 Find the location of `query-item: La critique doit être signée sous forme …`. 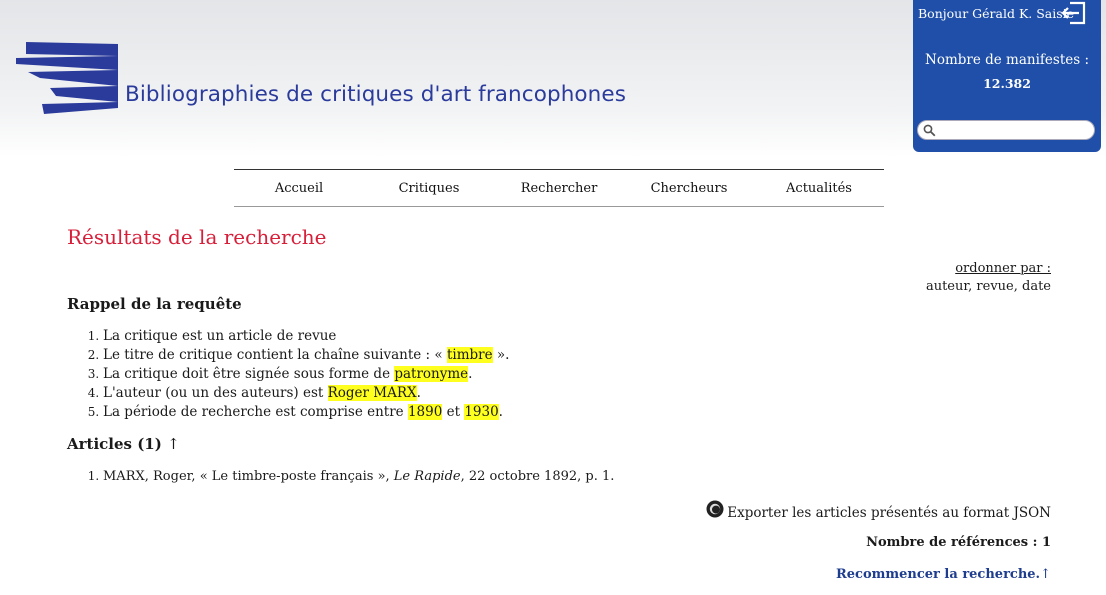

query-item: La critique doit être signée sous forme … is located at coordinates (306, 374).